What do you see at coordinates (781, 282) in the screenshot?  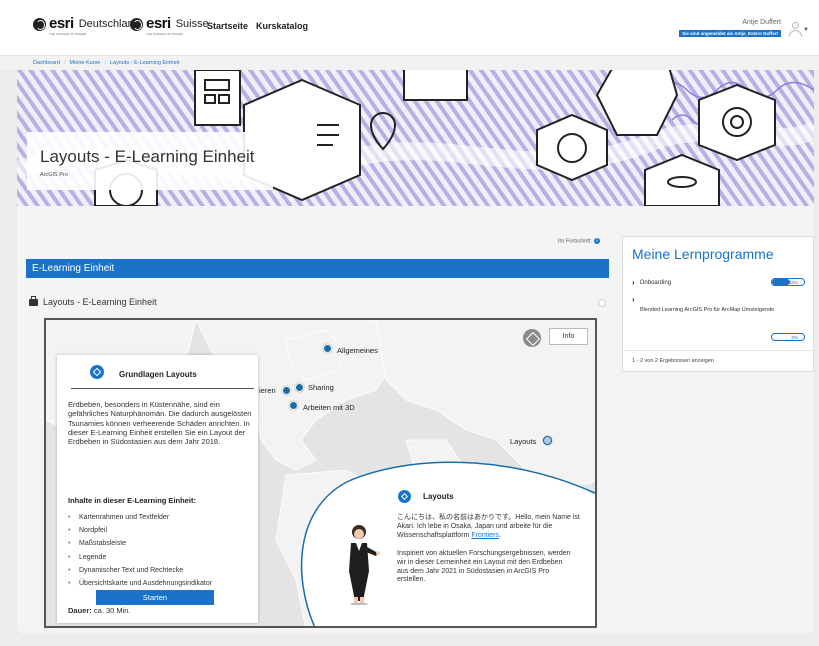 I see `progress-fill` at bounding box center [781, 282].